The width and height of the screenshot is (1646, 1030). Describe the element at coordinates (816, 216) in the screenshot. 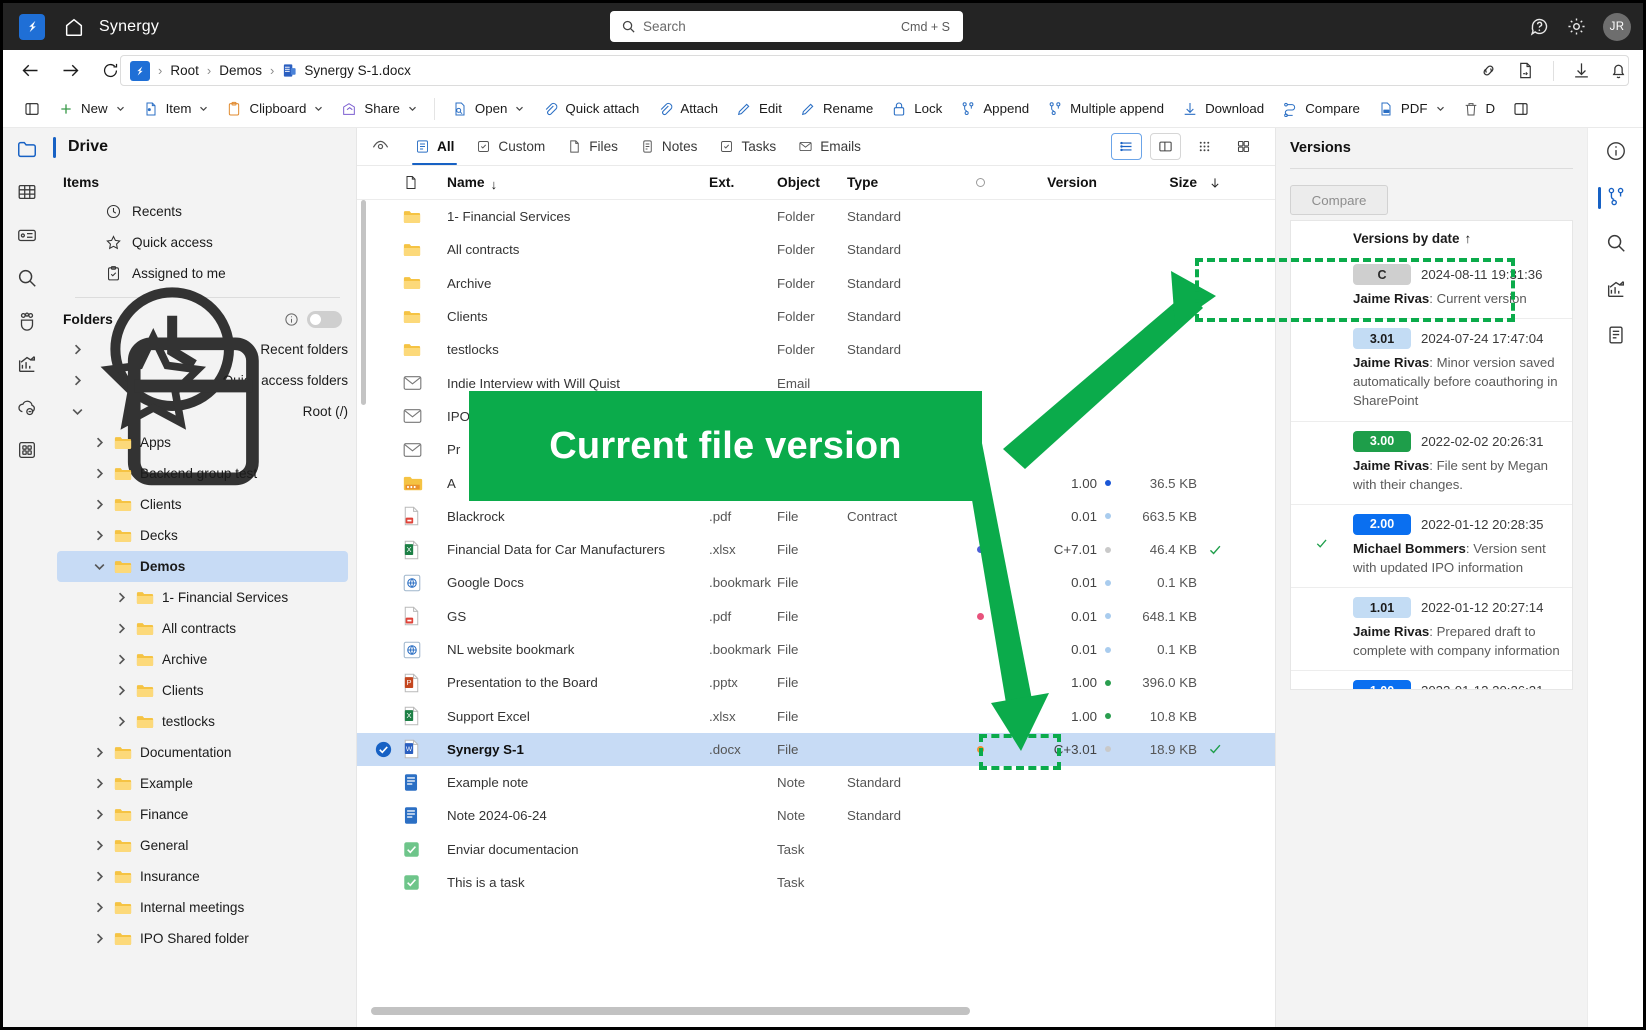

I see `table-row: 1- Financial Services Folder Standard` at that location.